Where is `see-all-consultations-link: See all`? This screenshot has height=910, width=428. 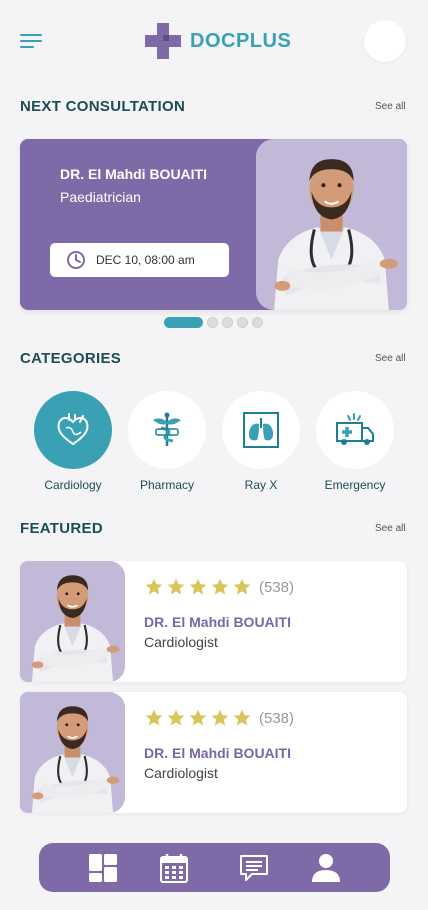 see-all-consultations-link: See all is located at coordinates (390, 106).